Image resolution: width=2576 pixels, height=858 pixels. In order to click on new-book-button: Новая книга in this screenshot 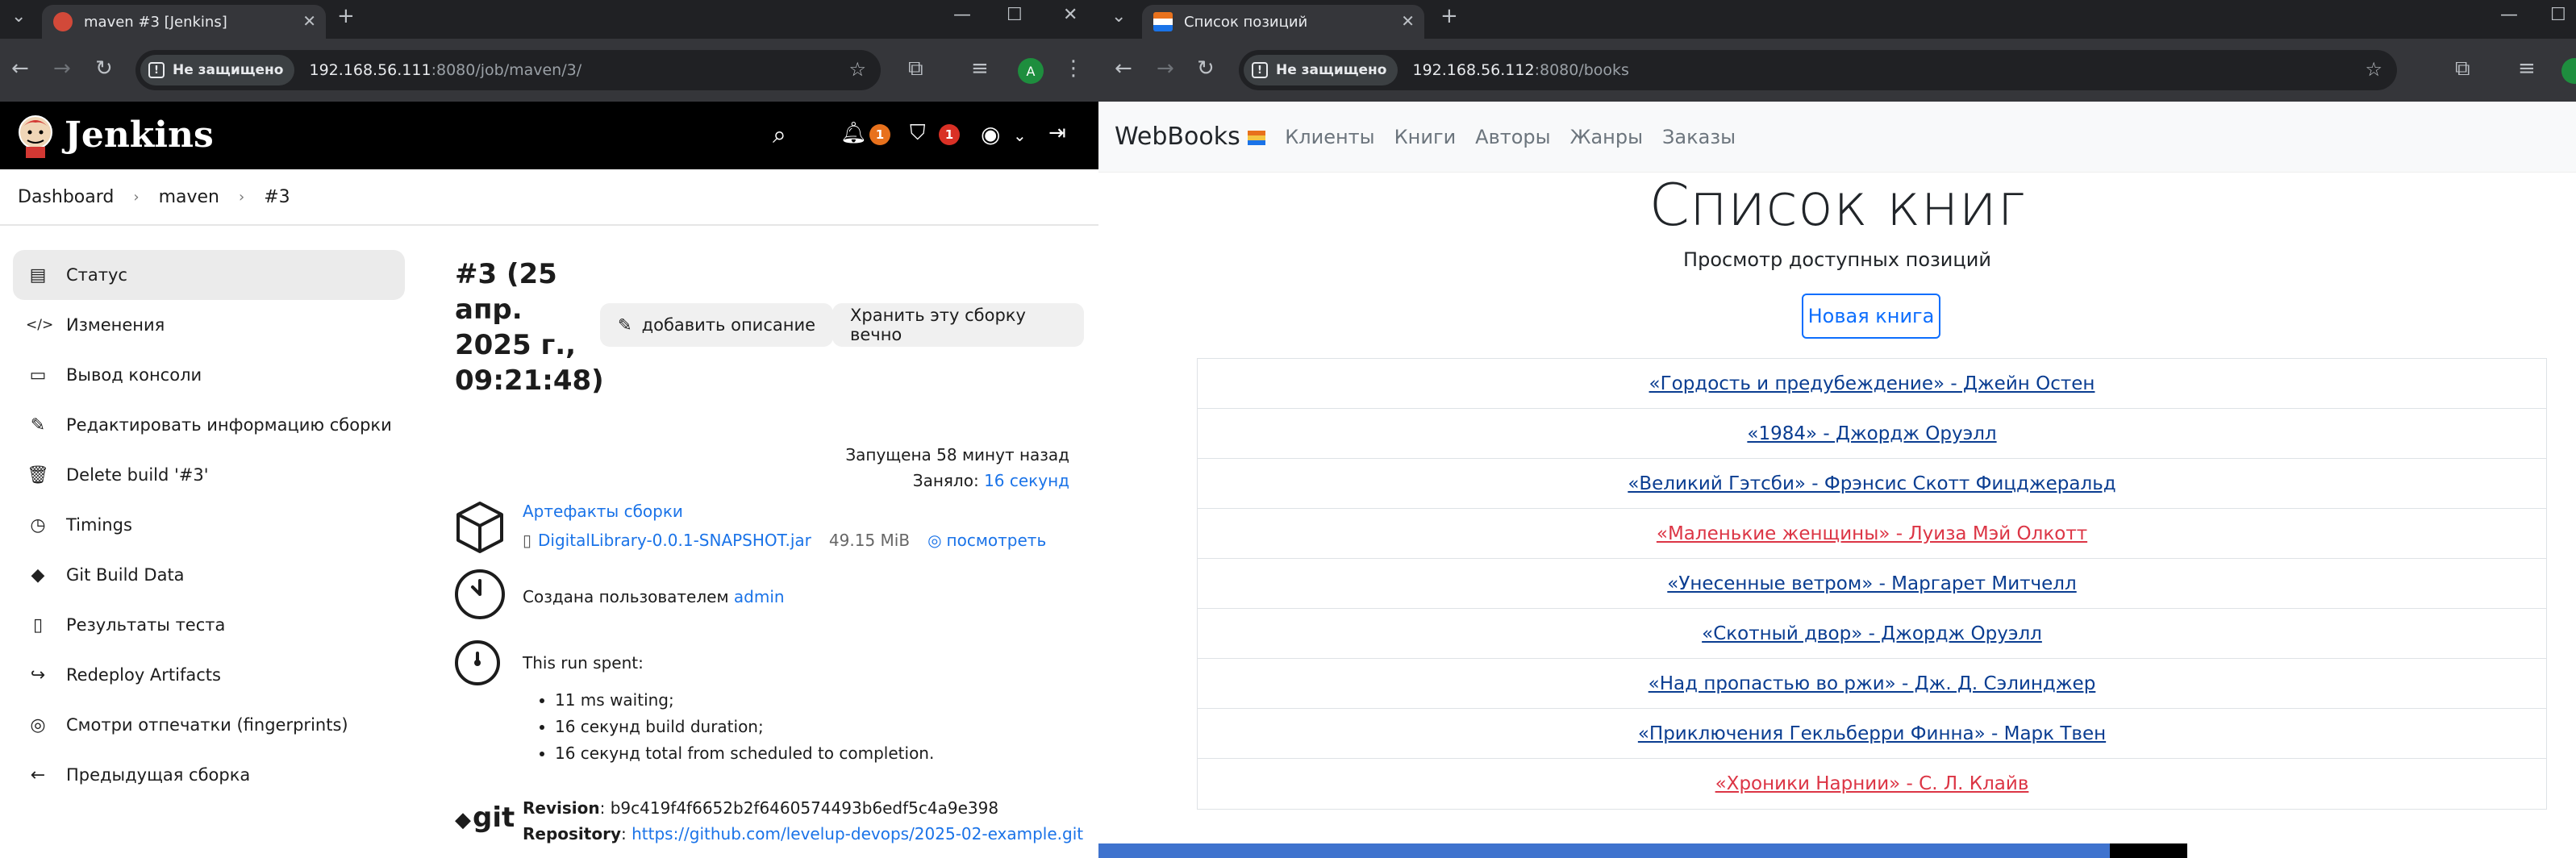, I will do `click(1871, 316)`.